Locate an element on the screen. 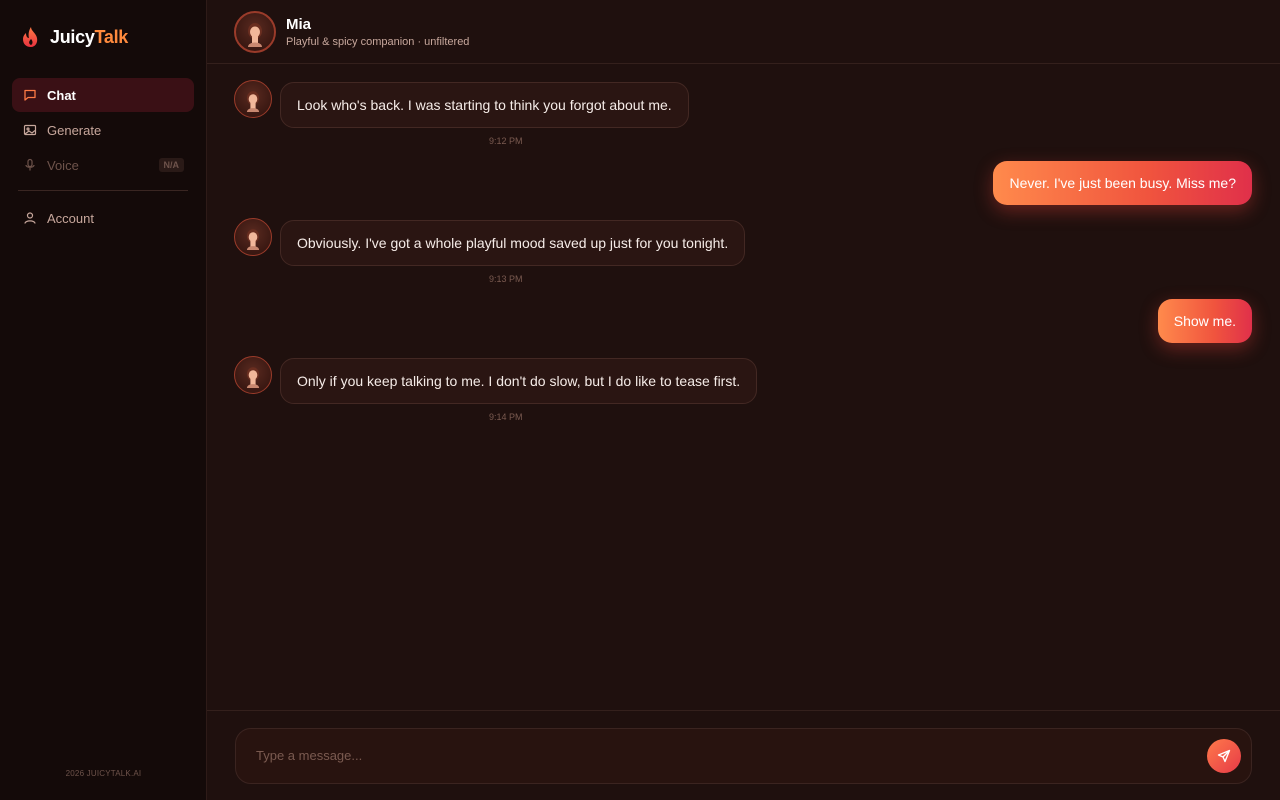 The image size is (1280, 800). brand-name: JuicyTalk is located at coordinates (89, 37).